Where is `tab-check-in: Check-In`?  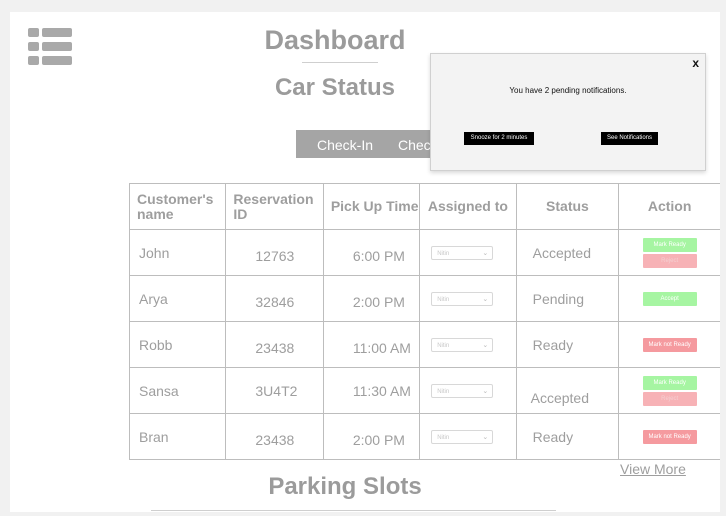 tab-check-in: Check-In is located at coordinates (345, 144).